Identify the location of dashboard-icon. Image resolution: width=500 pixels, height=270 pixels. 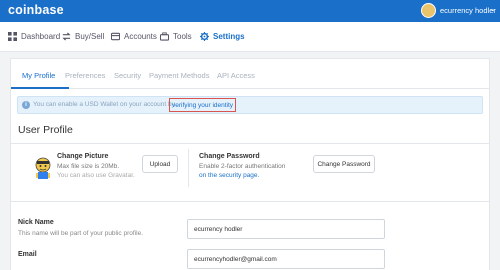
(12, 36).